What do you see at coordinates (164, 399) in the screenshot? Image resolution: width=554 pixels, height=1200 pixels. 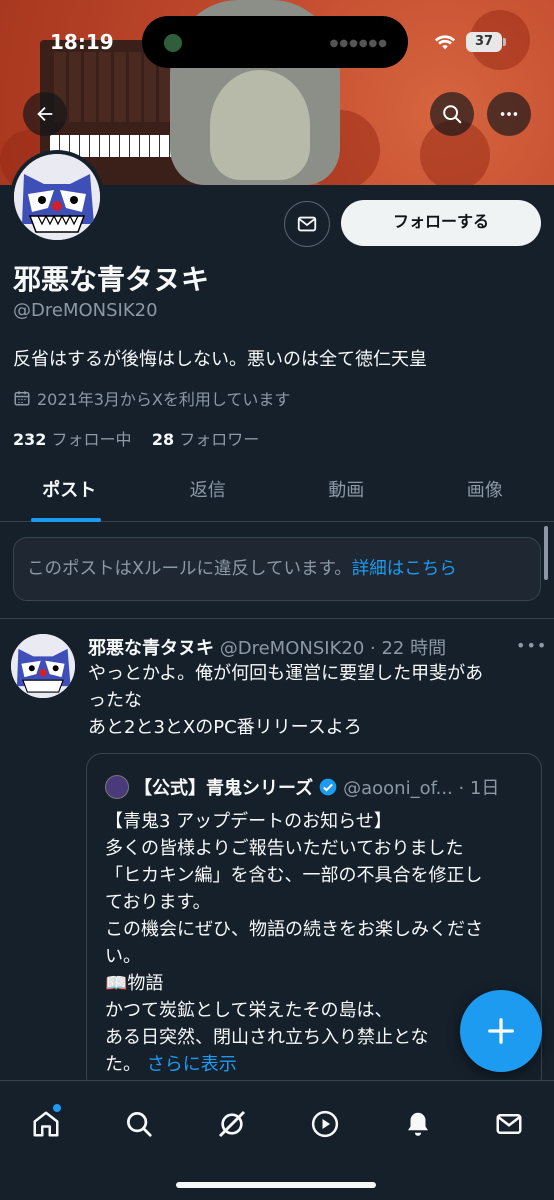 I see `joined-text: 2021年3月からXを利用しています` at bounding box center [164, 399].